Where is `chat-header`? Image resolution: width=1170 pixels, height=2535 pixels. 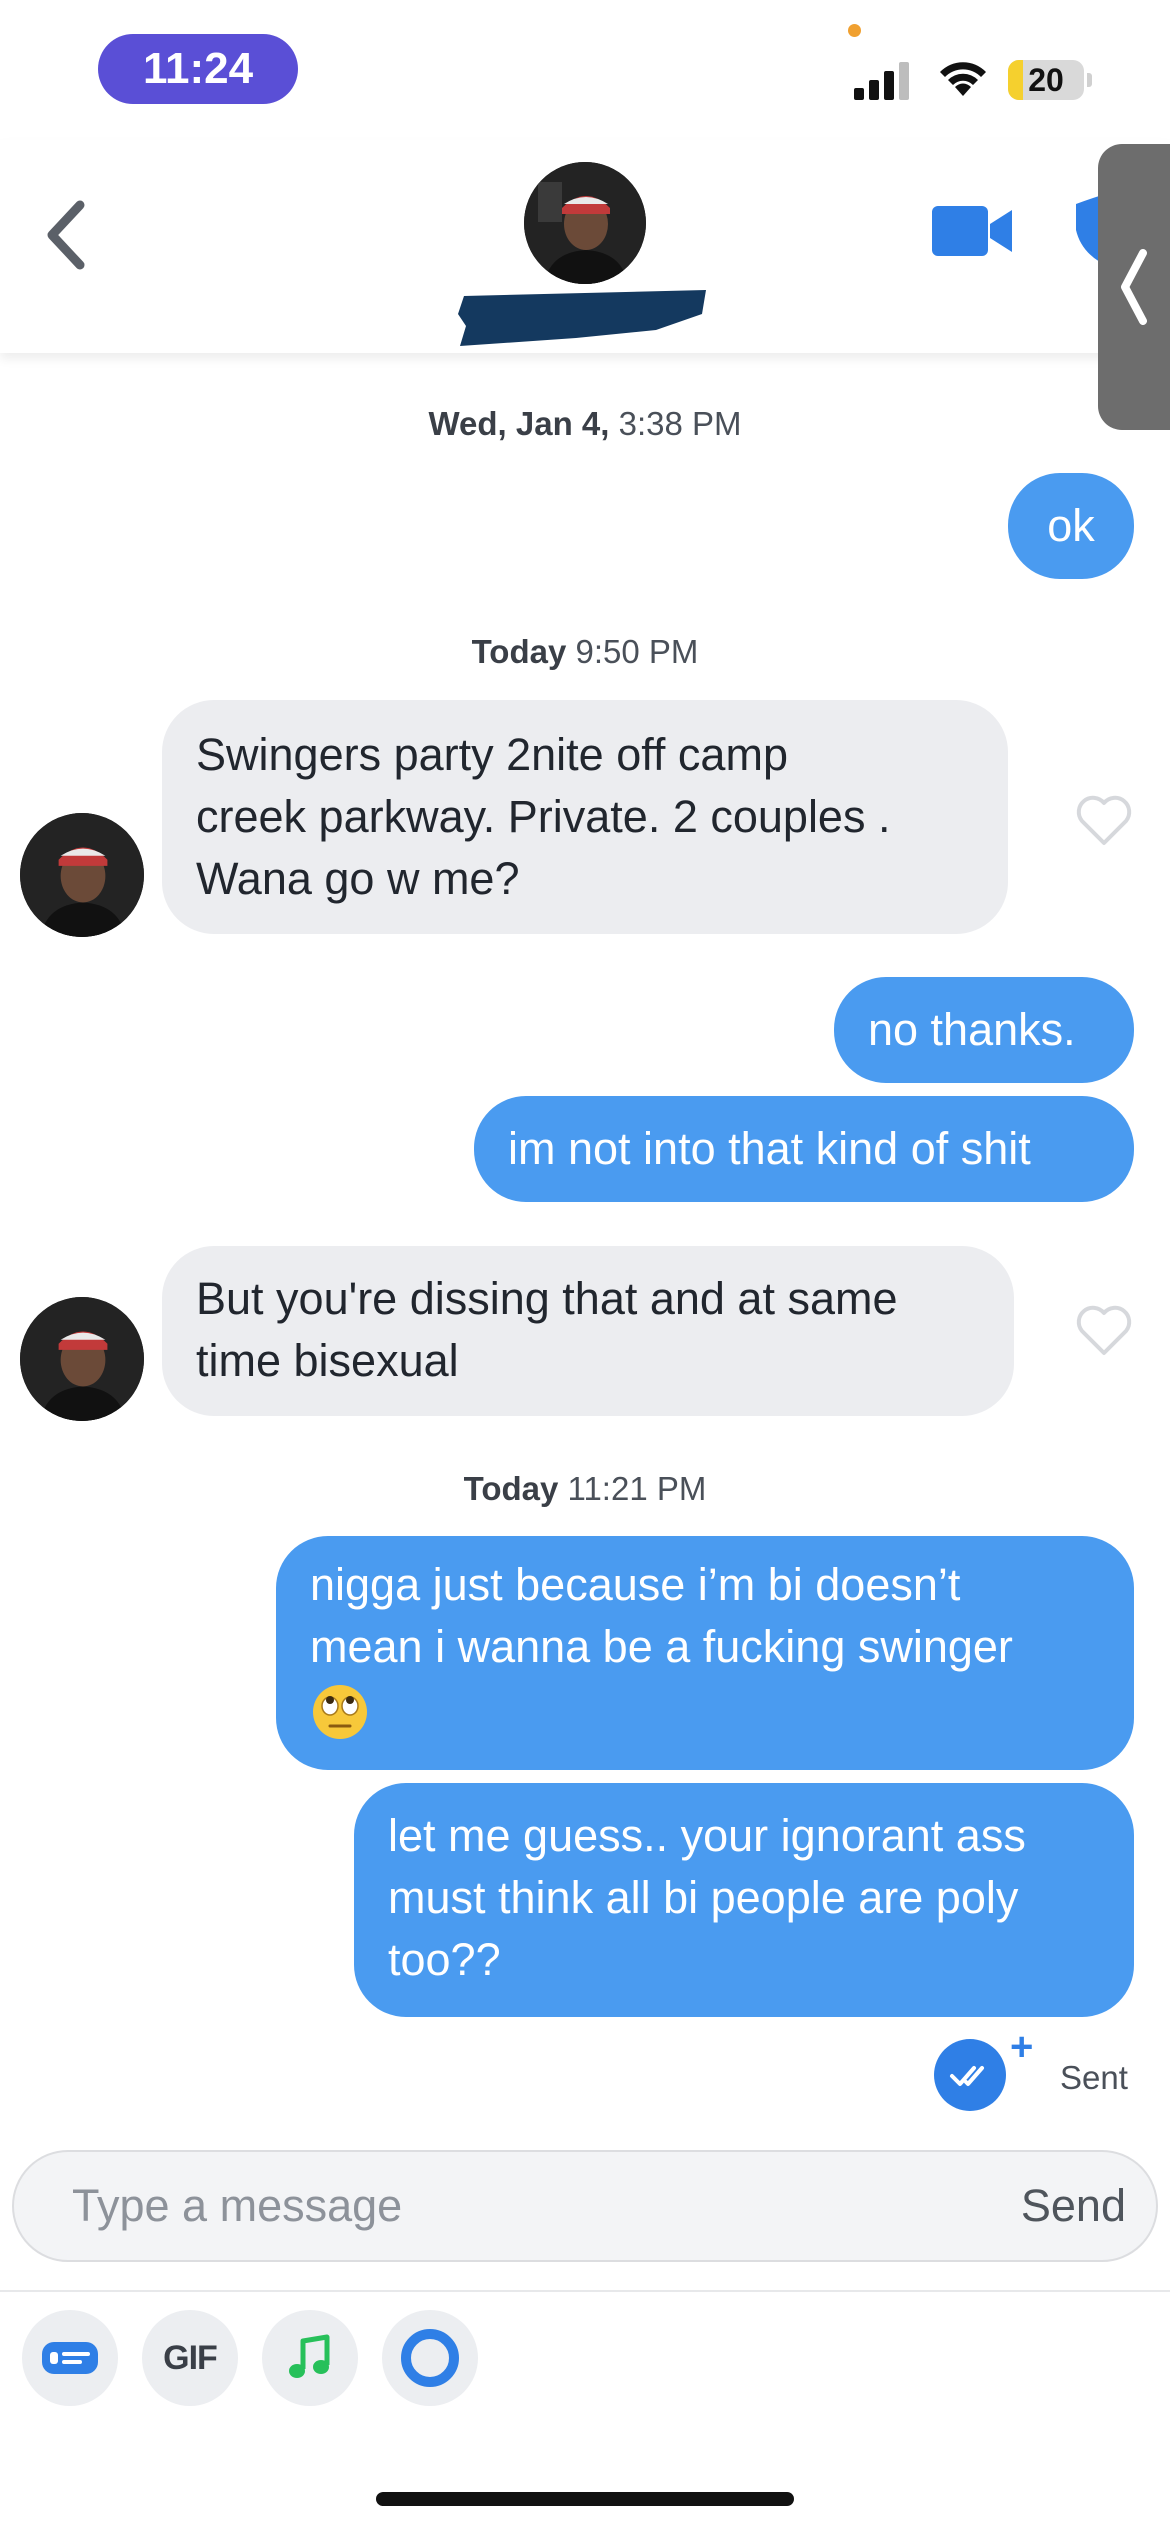
chat-header is located at coordinates (585, 246).